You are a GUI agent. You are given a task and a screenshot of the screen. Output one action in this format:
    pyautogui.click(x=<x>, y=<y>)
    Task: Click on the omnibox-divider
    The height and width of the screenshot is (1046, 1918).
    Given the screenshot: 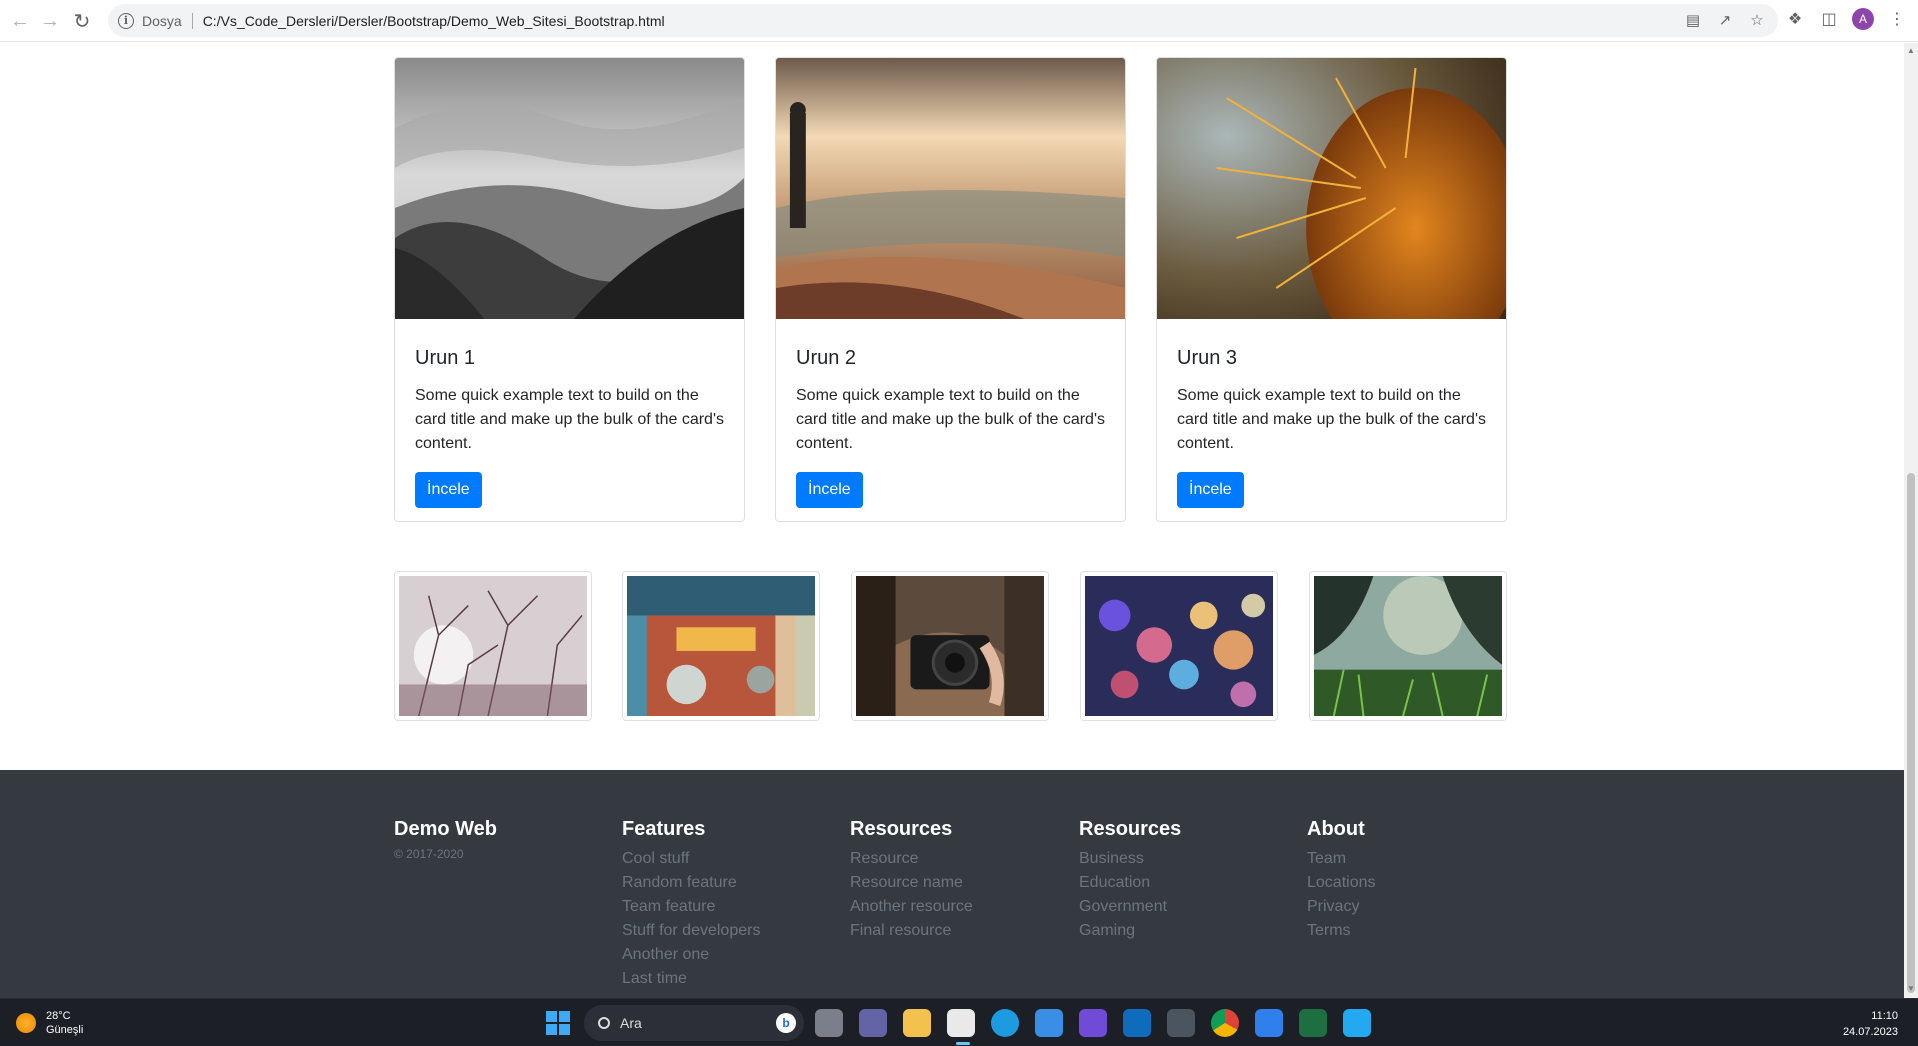 What is the action you would take?
    pyautogui.click(x=192, y=20)
    